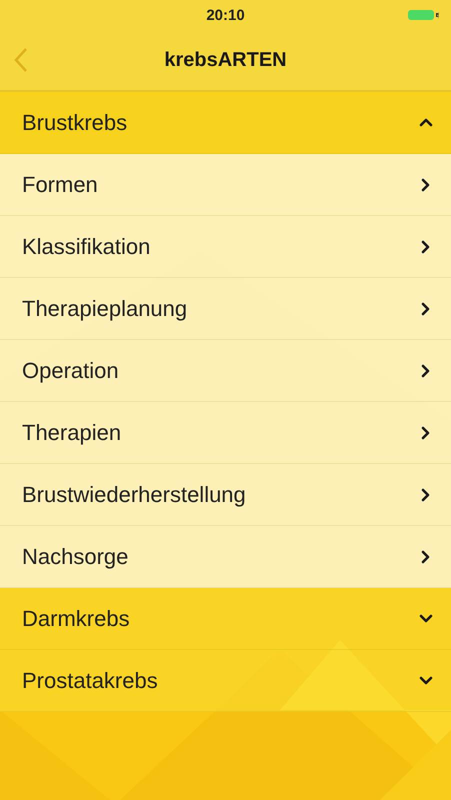 The image size is (451, 800). I want to click on list-item: Therapien, so click(225, 433).